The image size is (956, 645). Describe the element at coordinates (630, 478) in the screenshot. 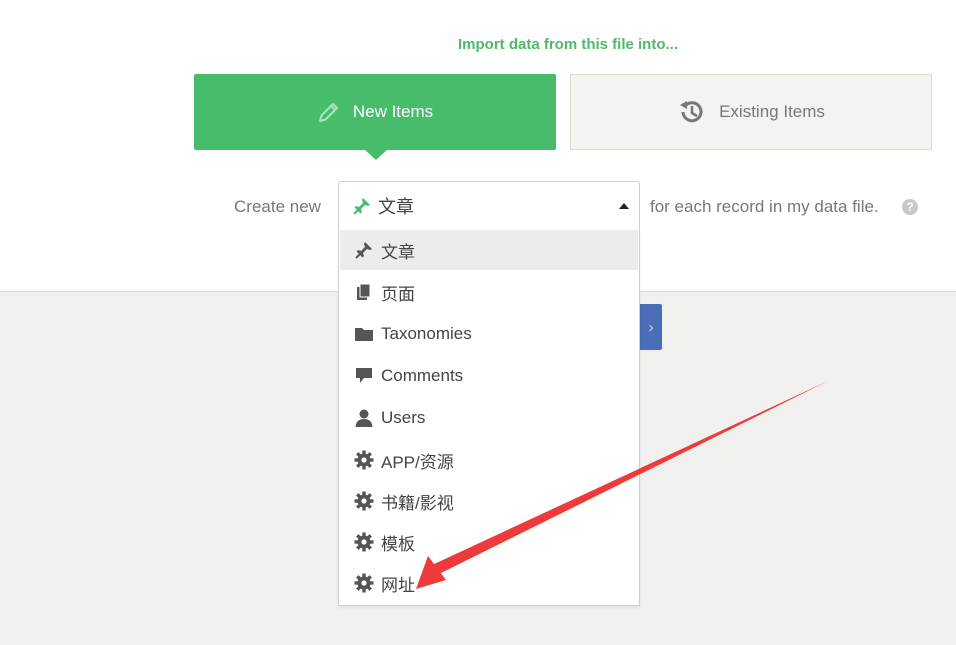

I see `arrow-shaft` at that location.